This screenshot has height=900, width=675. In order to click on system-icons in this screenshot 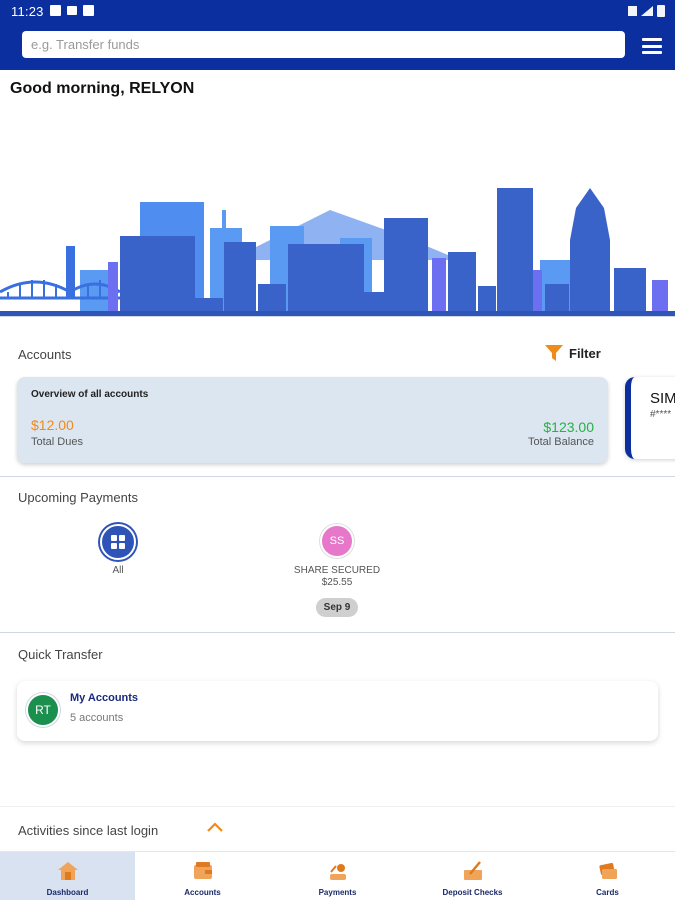, I will do `click(646, 11)`.